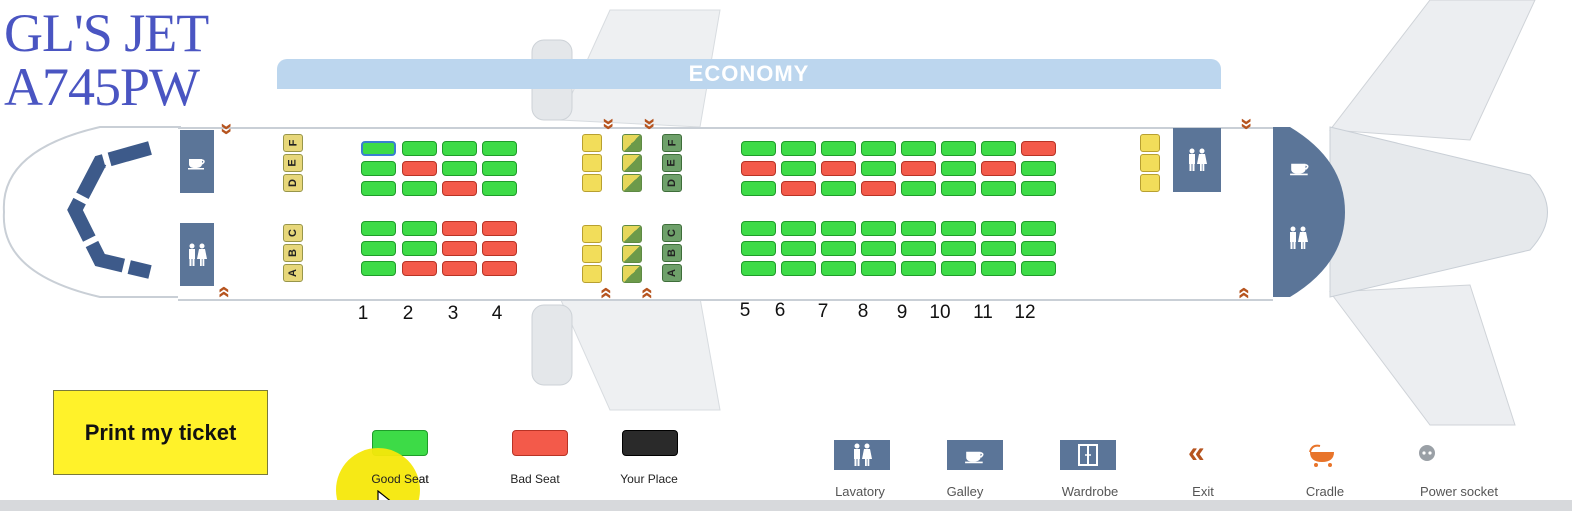 The image size is (1572, 511). I want to click on row-number: 3, so click(453, 313).